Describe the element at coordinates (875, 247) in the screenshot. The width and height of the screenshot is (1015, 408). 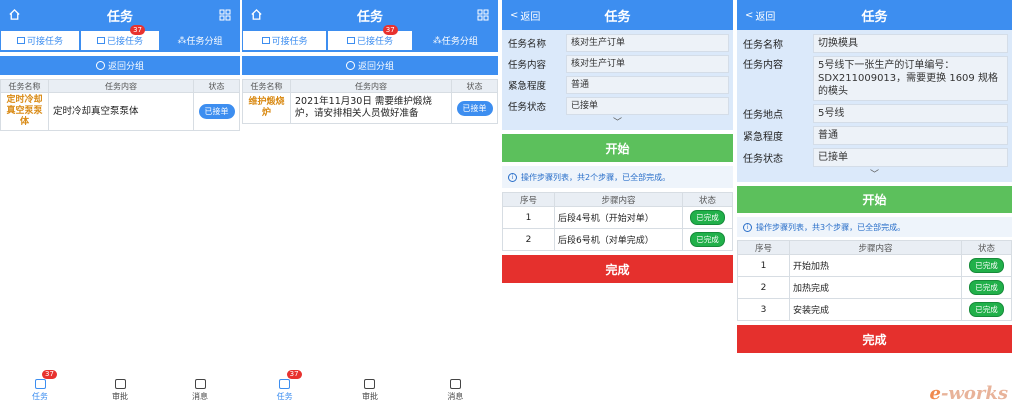
I see `col-step-content: 步骤内容` at that location.